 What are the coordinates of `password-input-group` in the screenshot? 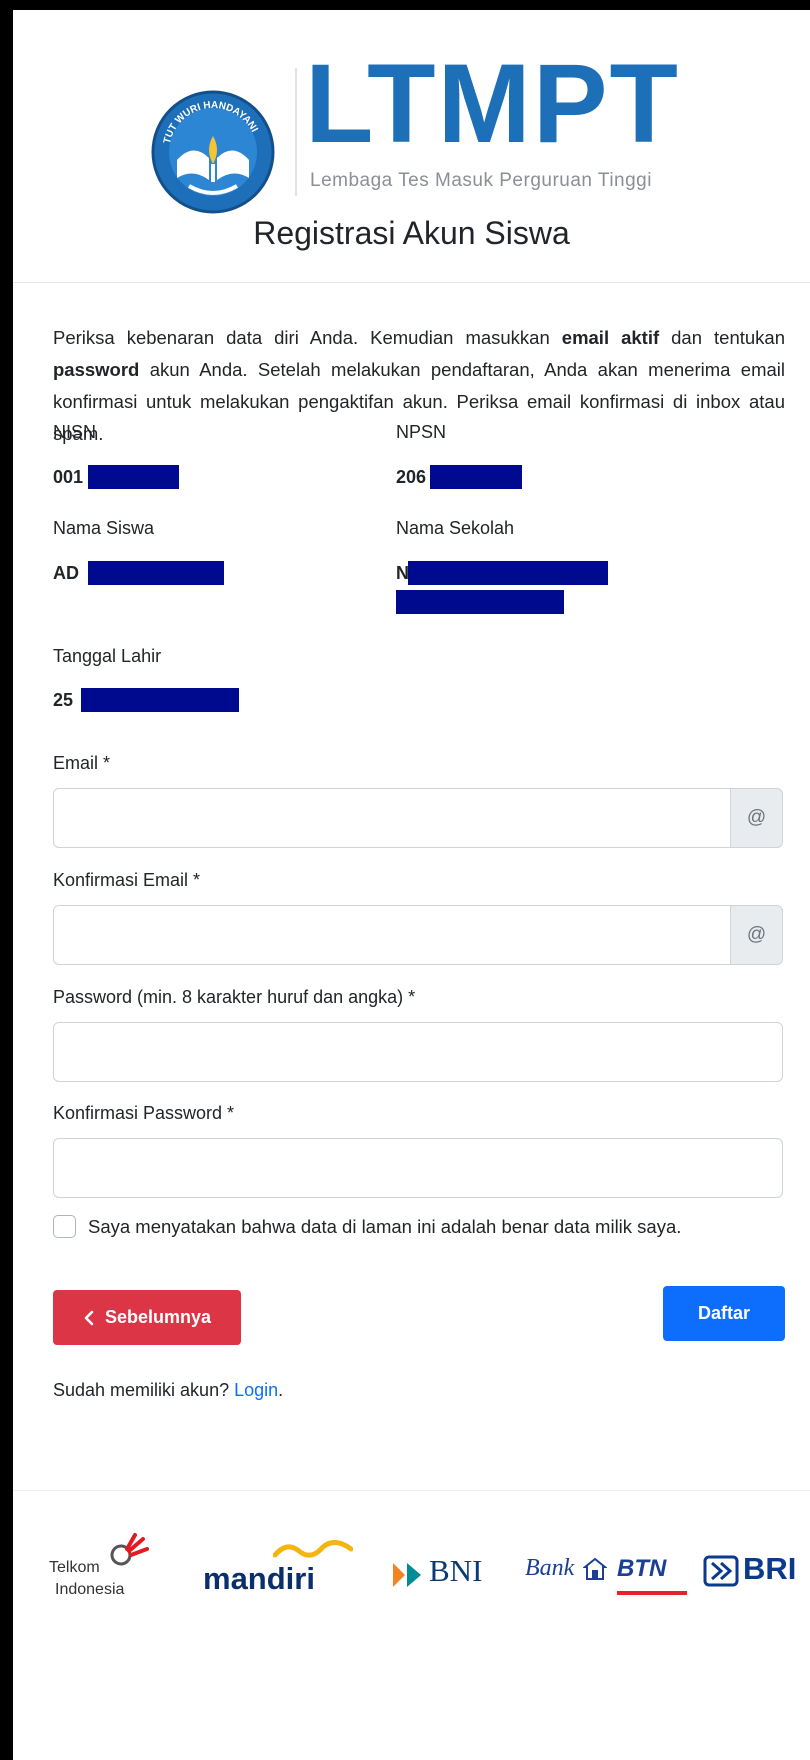 It's located at (418, 1052).